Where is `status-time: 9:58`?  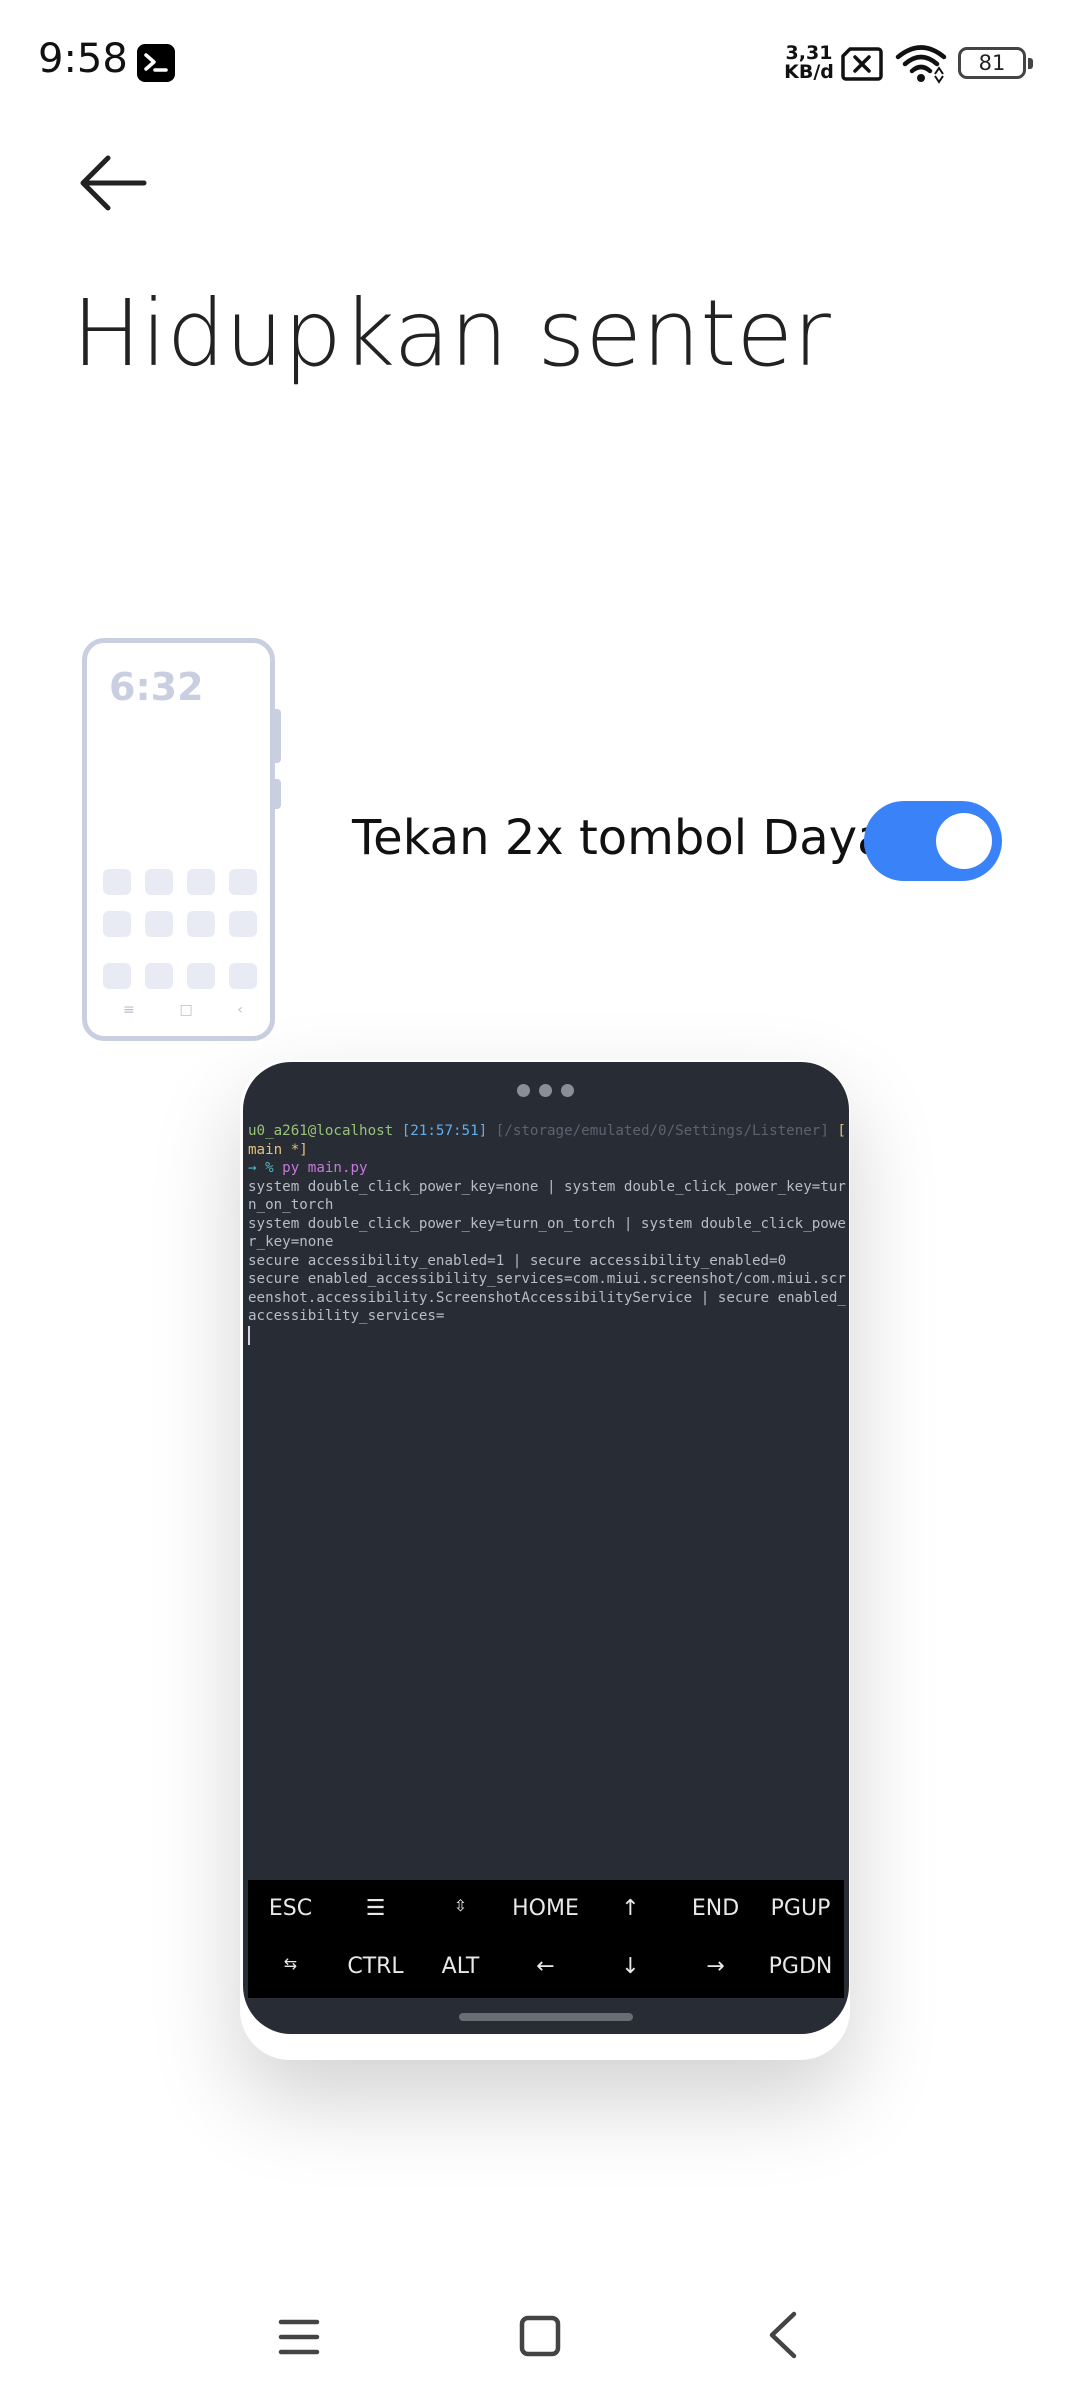
status-time: 9:58 is located at coordinates (83, 59).